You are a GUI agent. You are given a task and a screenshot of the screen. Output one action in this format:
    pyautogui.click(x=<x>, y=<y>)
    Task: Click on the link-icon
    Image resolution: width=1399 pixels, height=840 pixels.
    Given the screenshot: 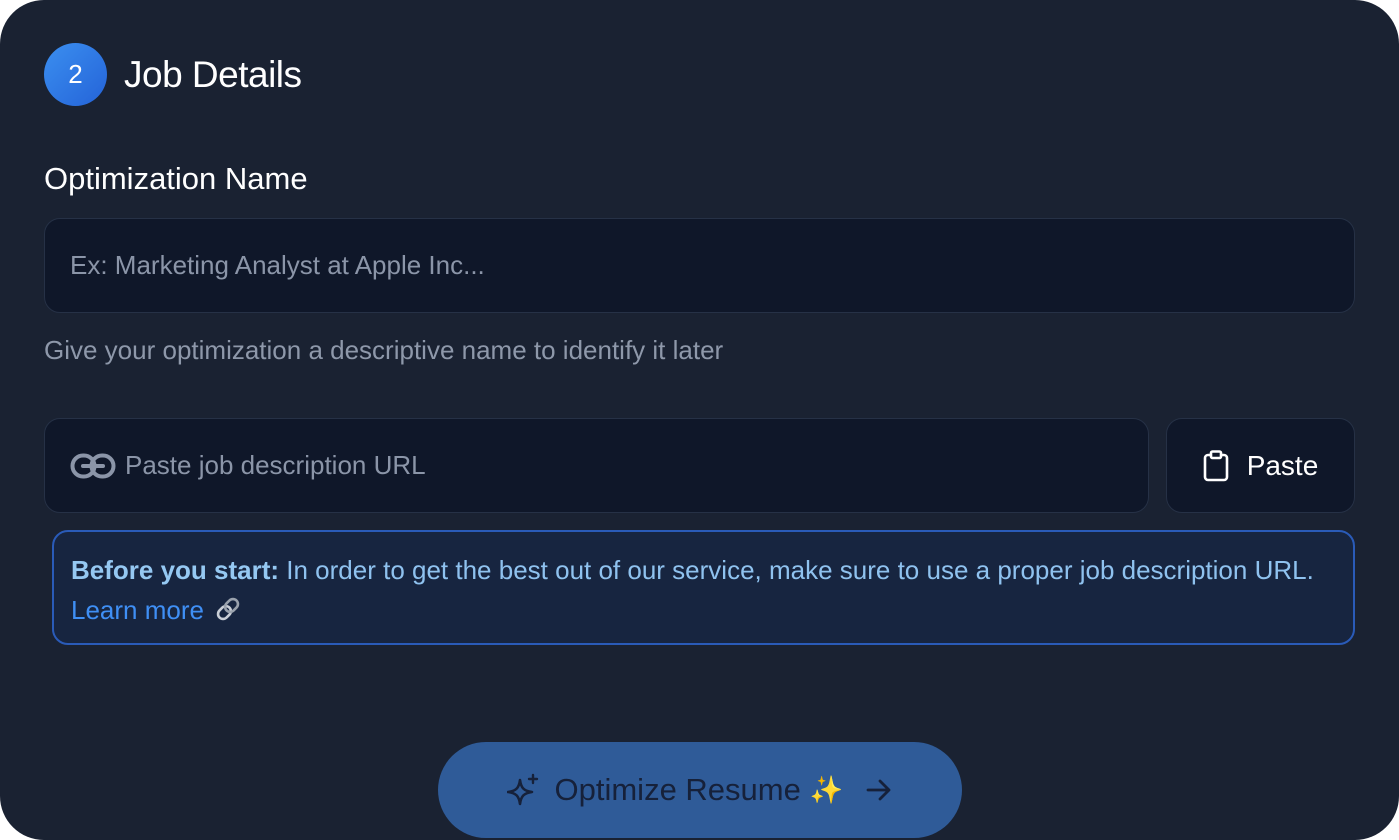 What is the action you would take?
    pyautogui.click(x=93, y=466)
    